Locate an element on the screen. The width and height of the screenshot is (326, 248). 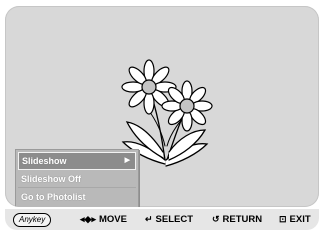
exit-hint: ⊡ EXIT is located at coordinates (295, 219).